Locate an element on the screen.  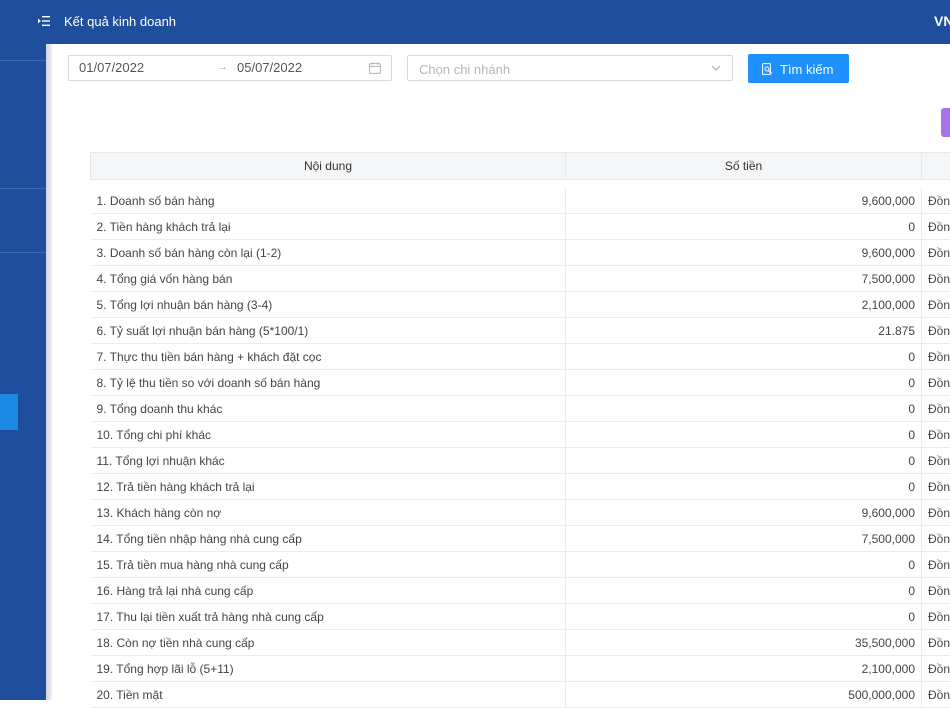
table-row: 15. Trả tiền mua hàng nhà cung cấp0Đồng is located at coordinates (520, 565).